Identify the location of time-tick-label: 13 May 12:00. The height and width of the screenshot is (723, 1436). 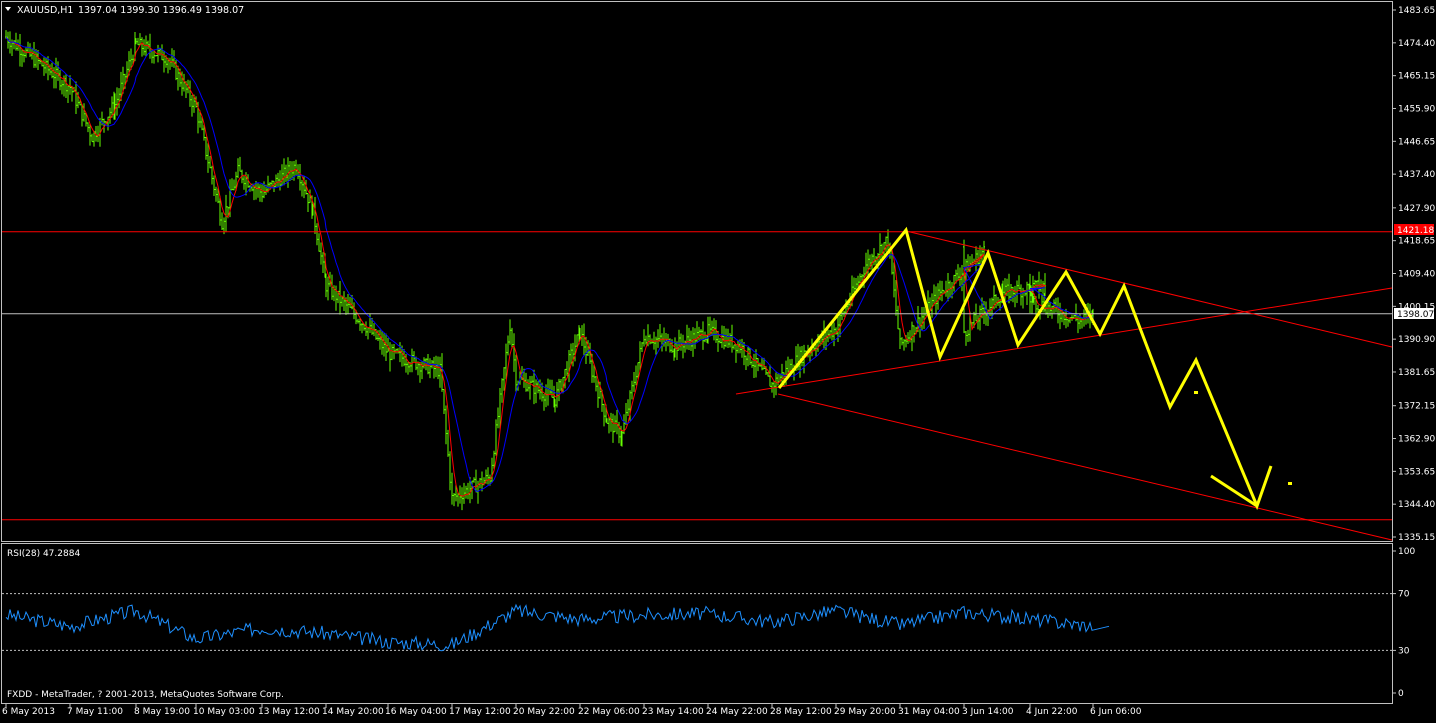
(289, 712).